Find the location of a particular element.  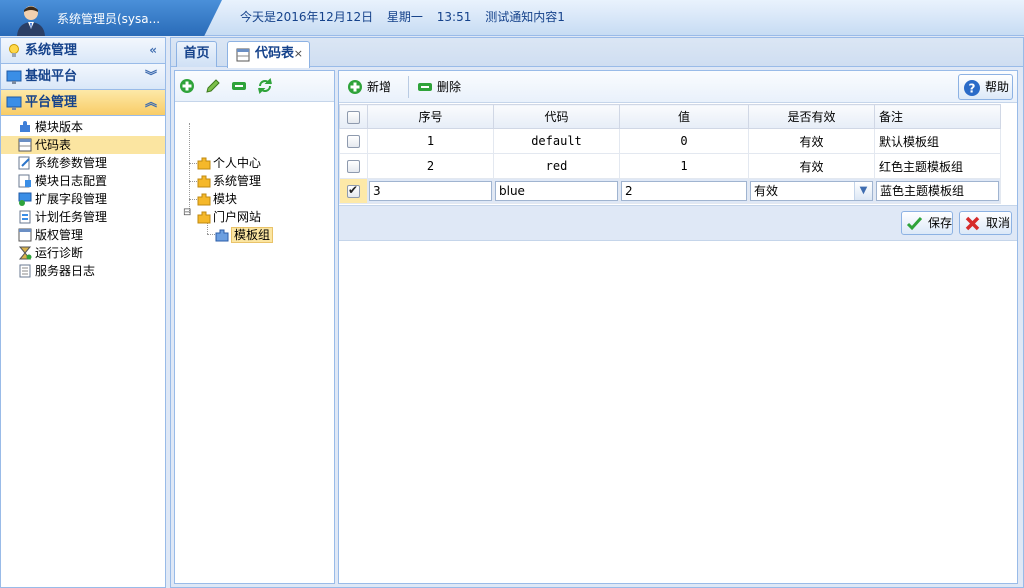

weekday-text: 星期一 is located at coordinates (404, 17).